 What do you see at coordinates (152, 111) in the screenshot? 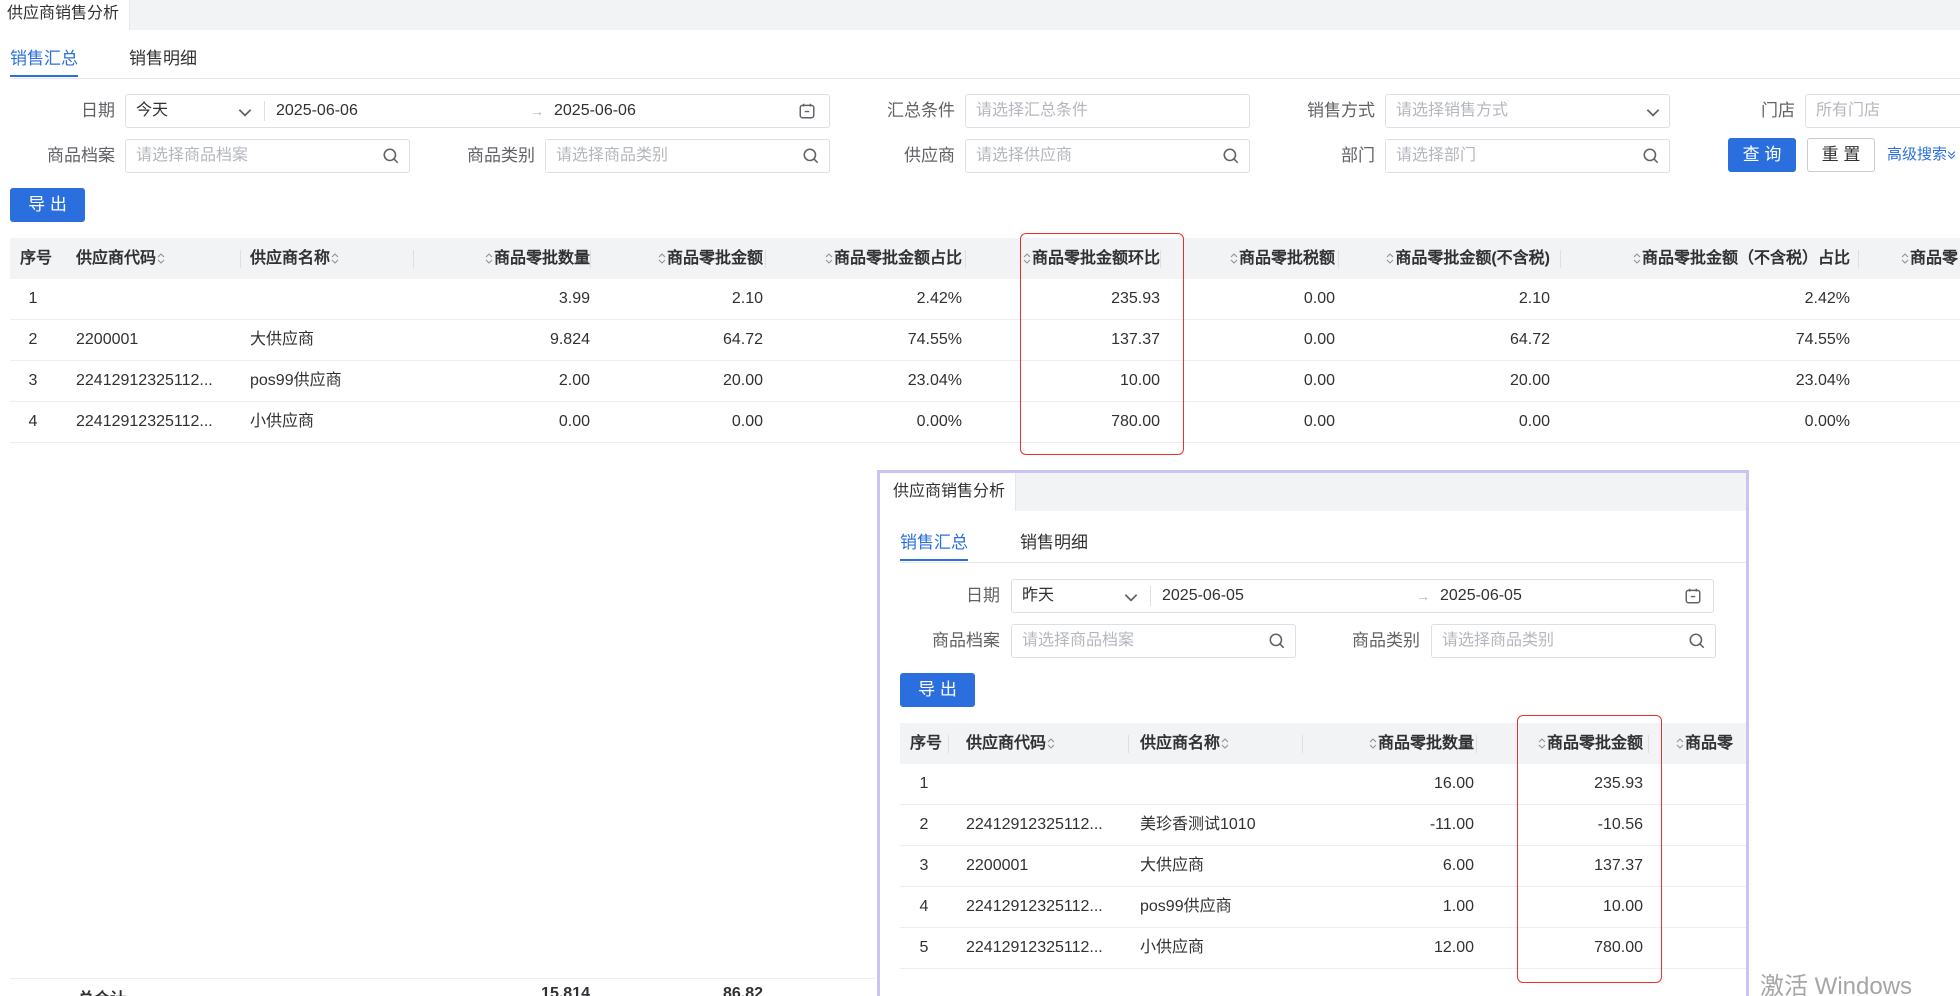
I see `date-preset-value: 今天` at bounding box center [152, 111].